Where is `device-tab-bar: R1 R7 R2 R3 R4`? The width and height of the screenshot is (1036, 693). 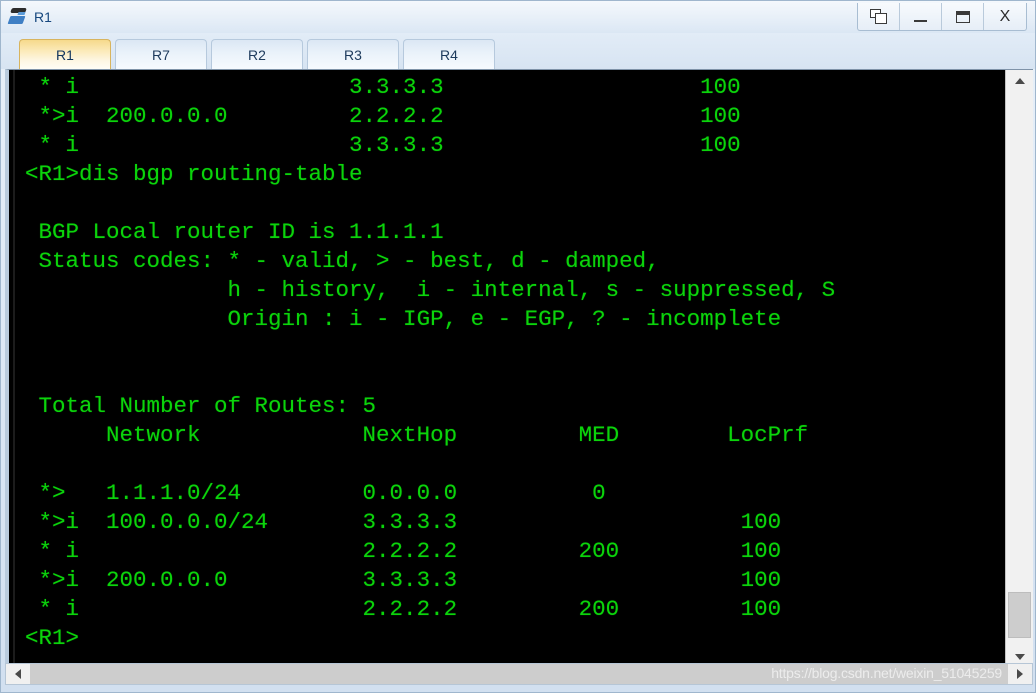
device-tab-bar: R1 R7 R2 R3 R4 is located at coordinates (518, 51).